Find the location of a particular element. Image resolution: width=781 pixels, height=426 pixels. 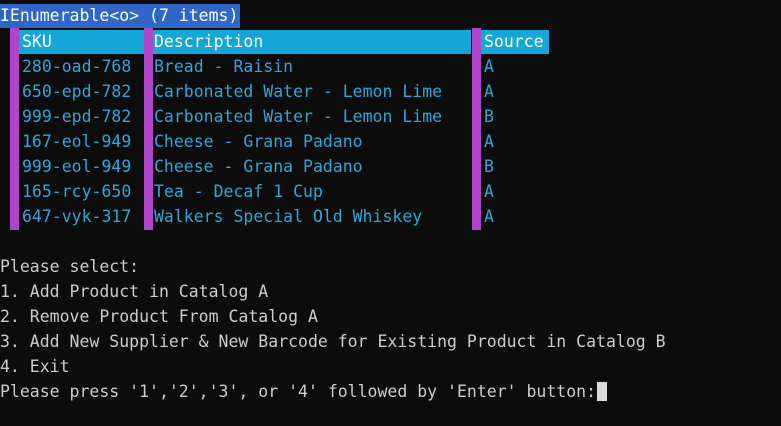

column-header-source: Source is located at coordinates (514, 41).